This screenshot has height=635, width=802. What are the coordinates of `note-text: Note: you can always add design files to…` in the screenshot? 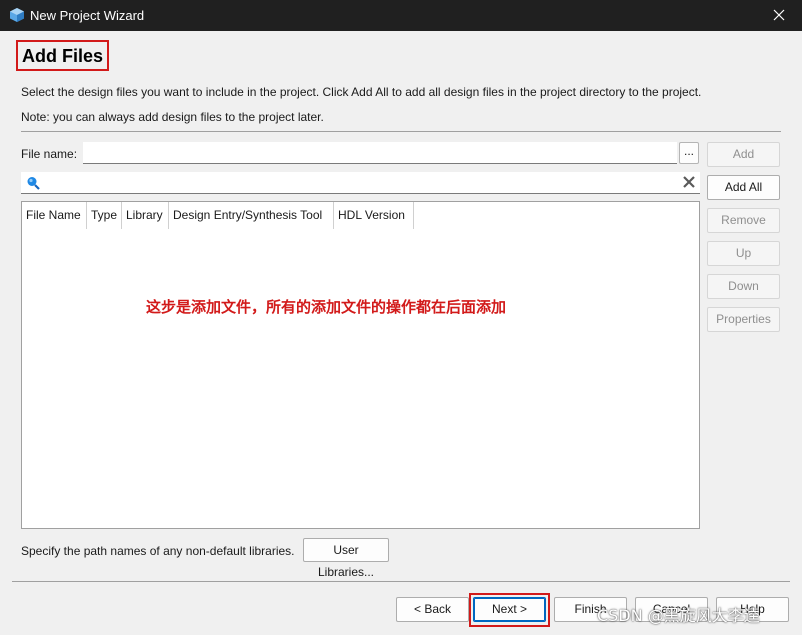 It's located at (172, 117).